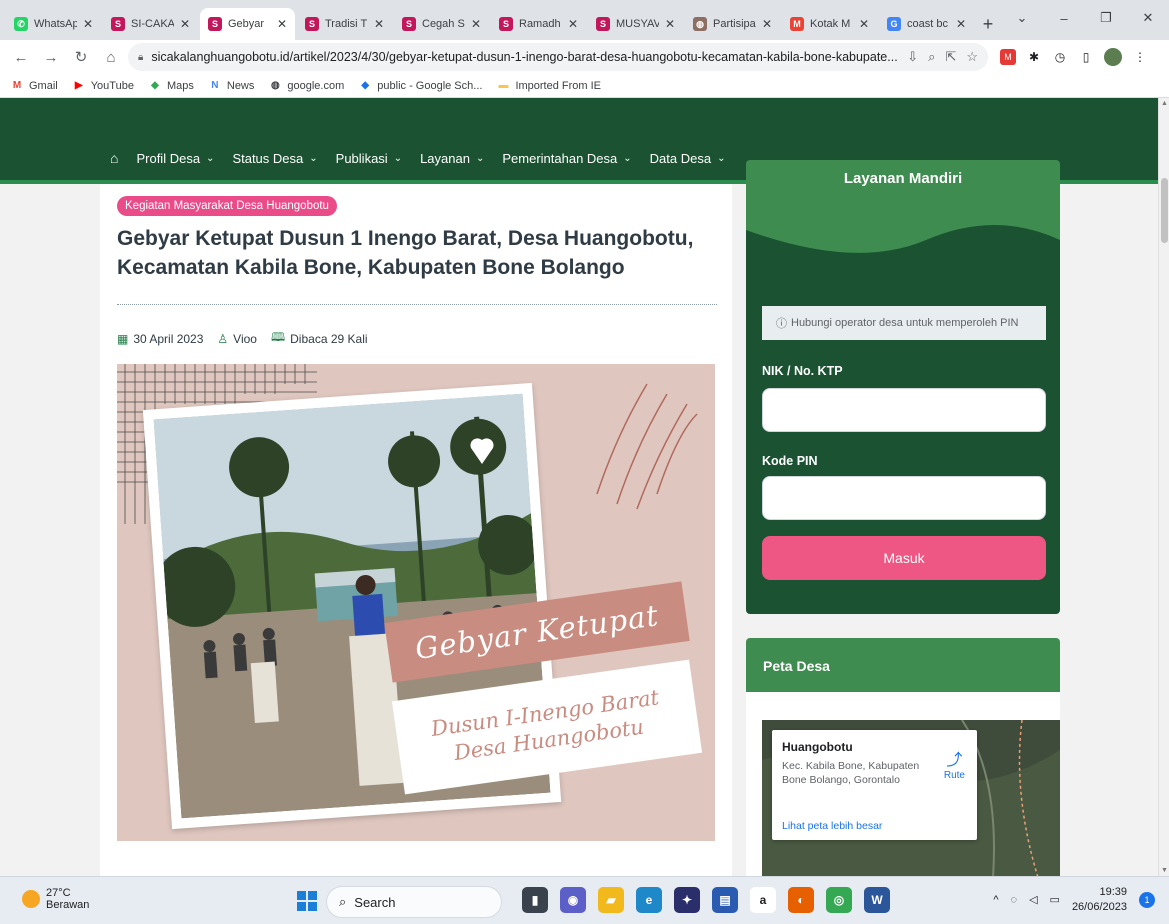 This screenshot has height=924, width=1169. Describe the element at coordinates (1164, 210) in the screenshot. I see `scroll-thumb` at that location.